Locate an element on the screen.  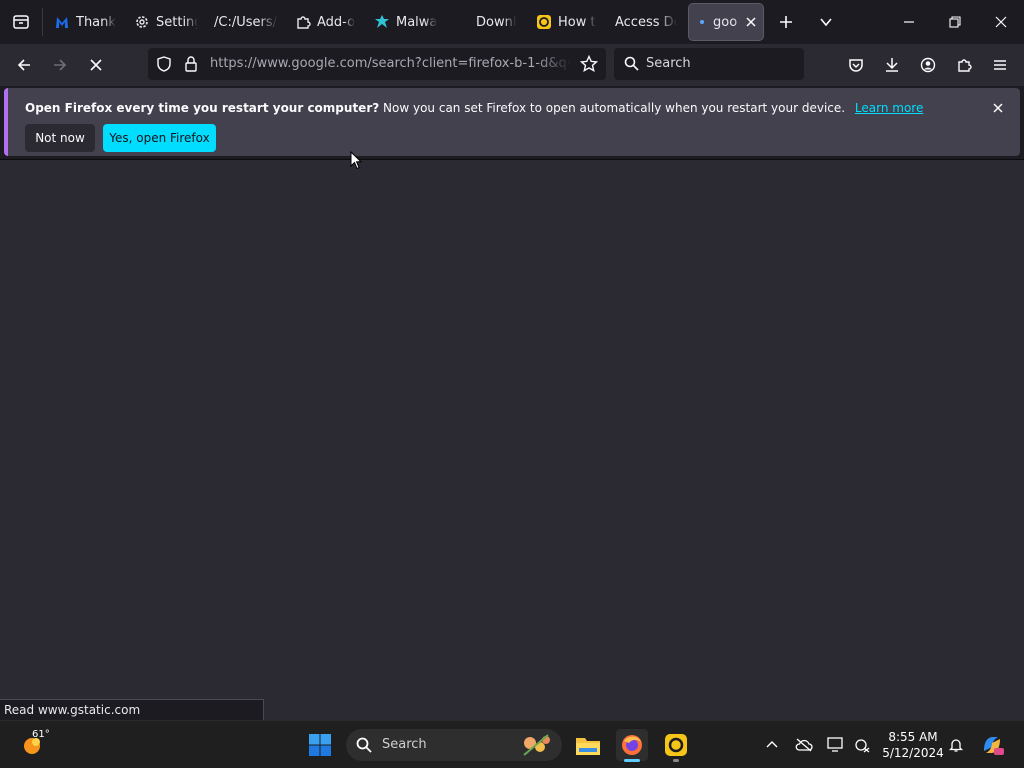
close-tab-icon is located at coordinates (751, 22).